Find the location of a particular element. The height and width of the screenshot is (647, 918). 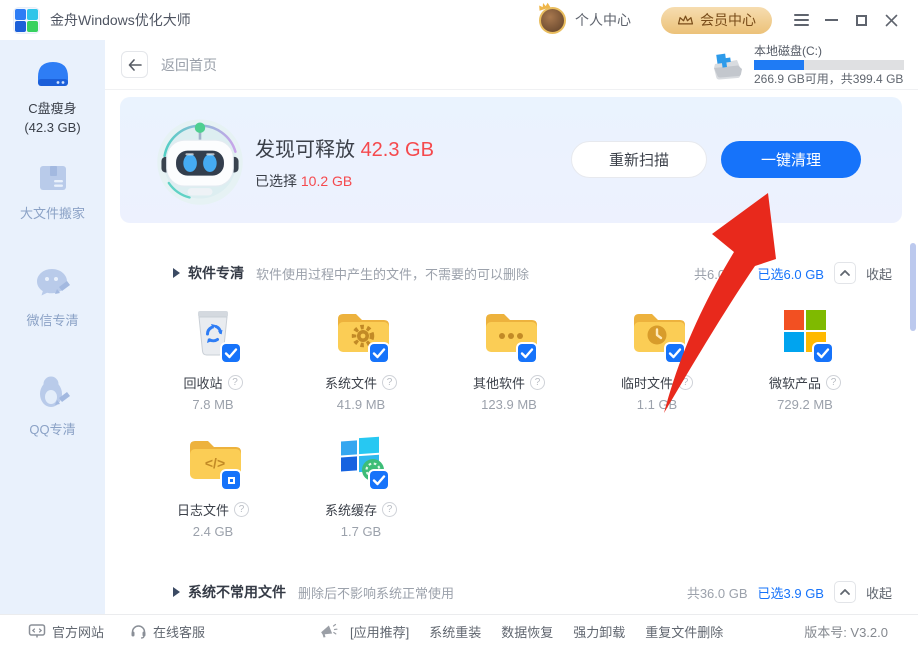

section-title: 软件专清 is located at coordinates (216, 273).